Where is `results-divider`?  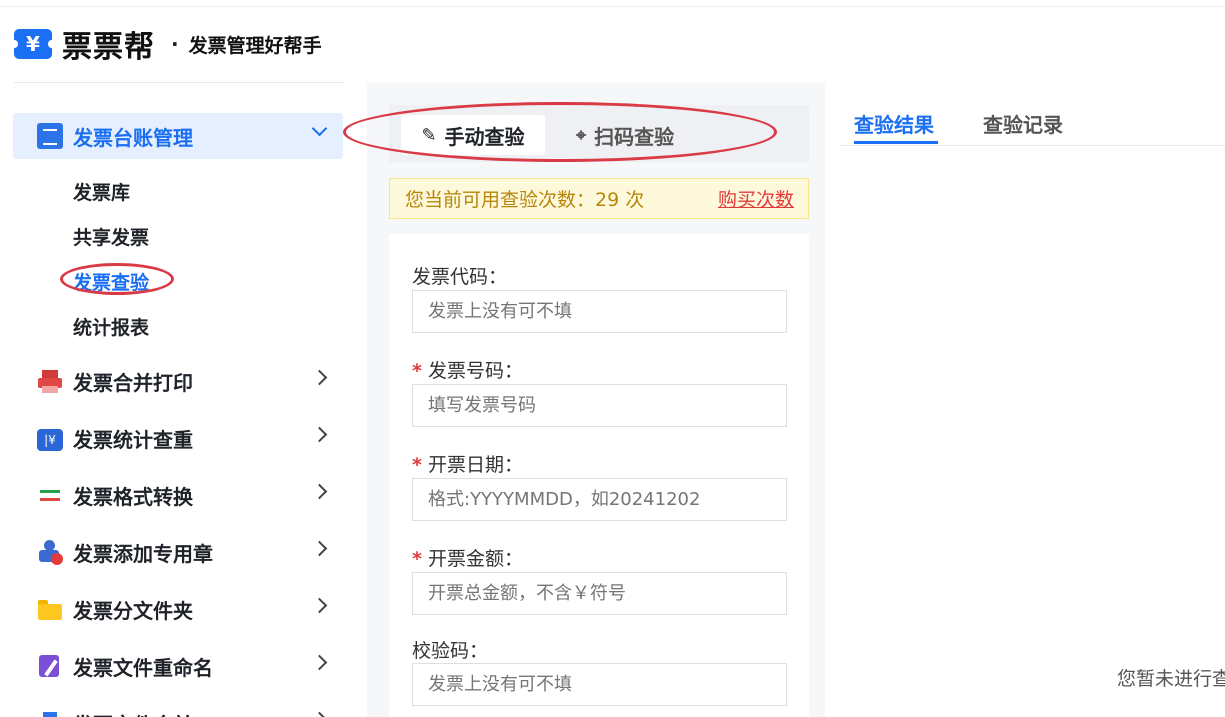
results-divider is located at coordinates (1032, 145).